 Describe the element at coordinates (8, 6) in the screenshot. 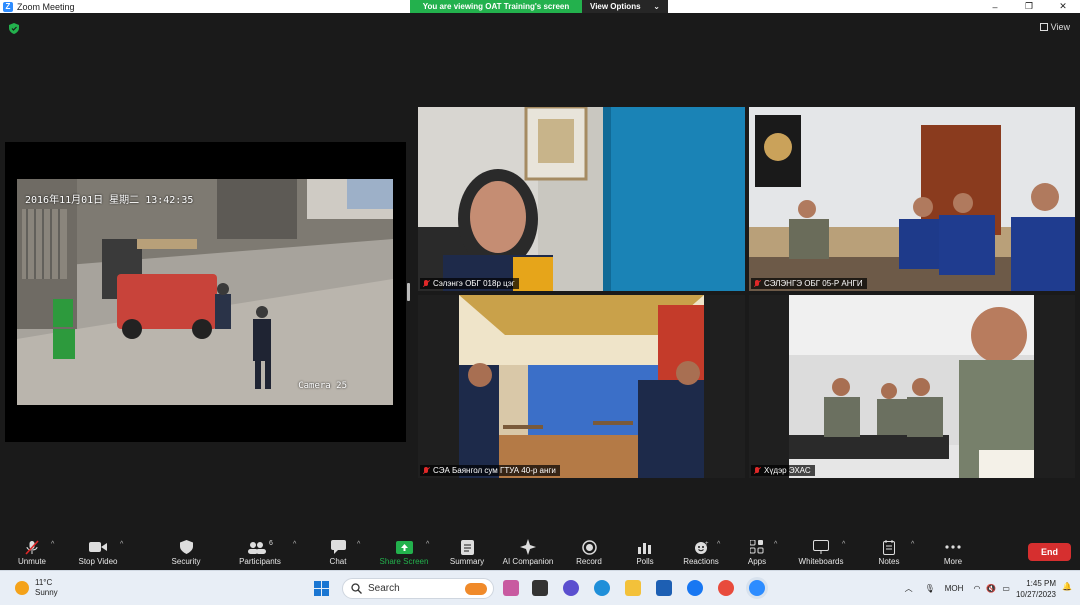

I see `zoom-logo-icon: Z` at that location.